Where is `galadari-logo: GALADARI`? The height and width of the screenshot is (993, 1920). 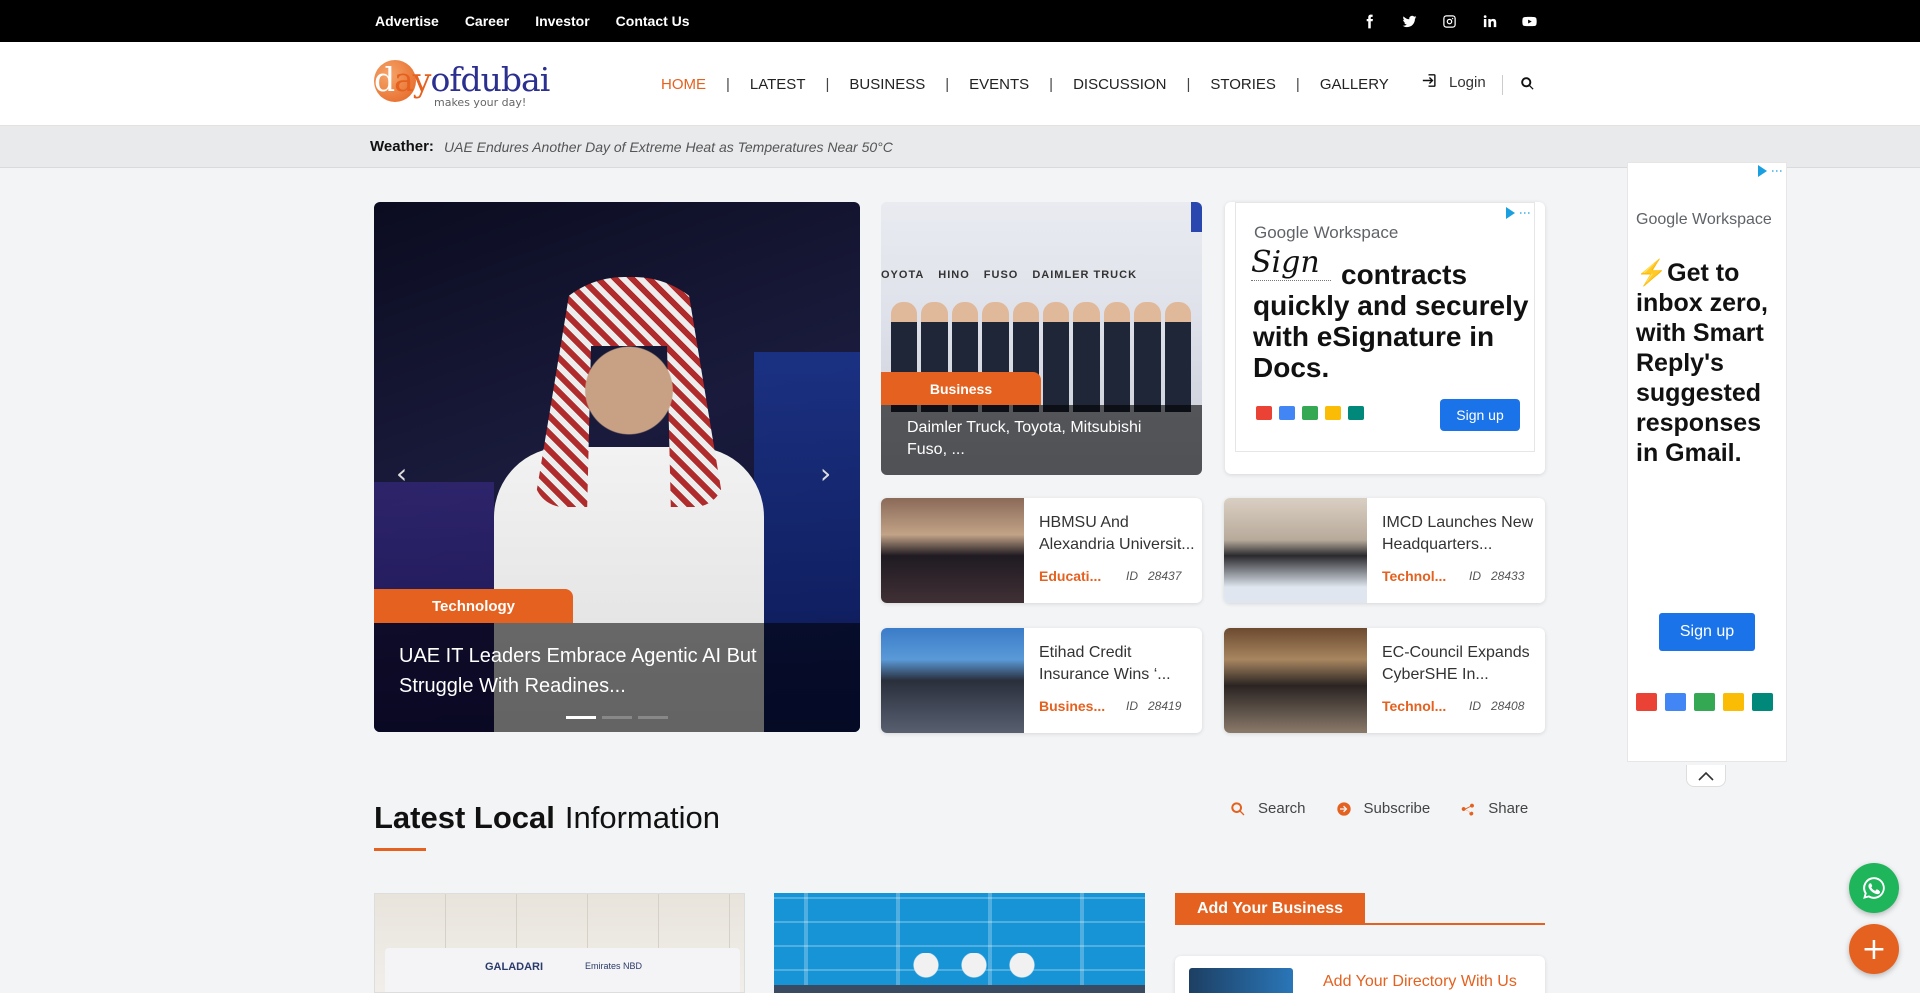 galadari-logo: GALADARI is located at coordinates (514, 967).